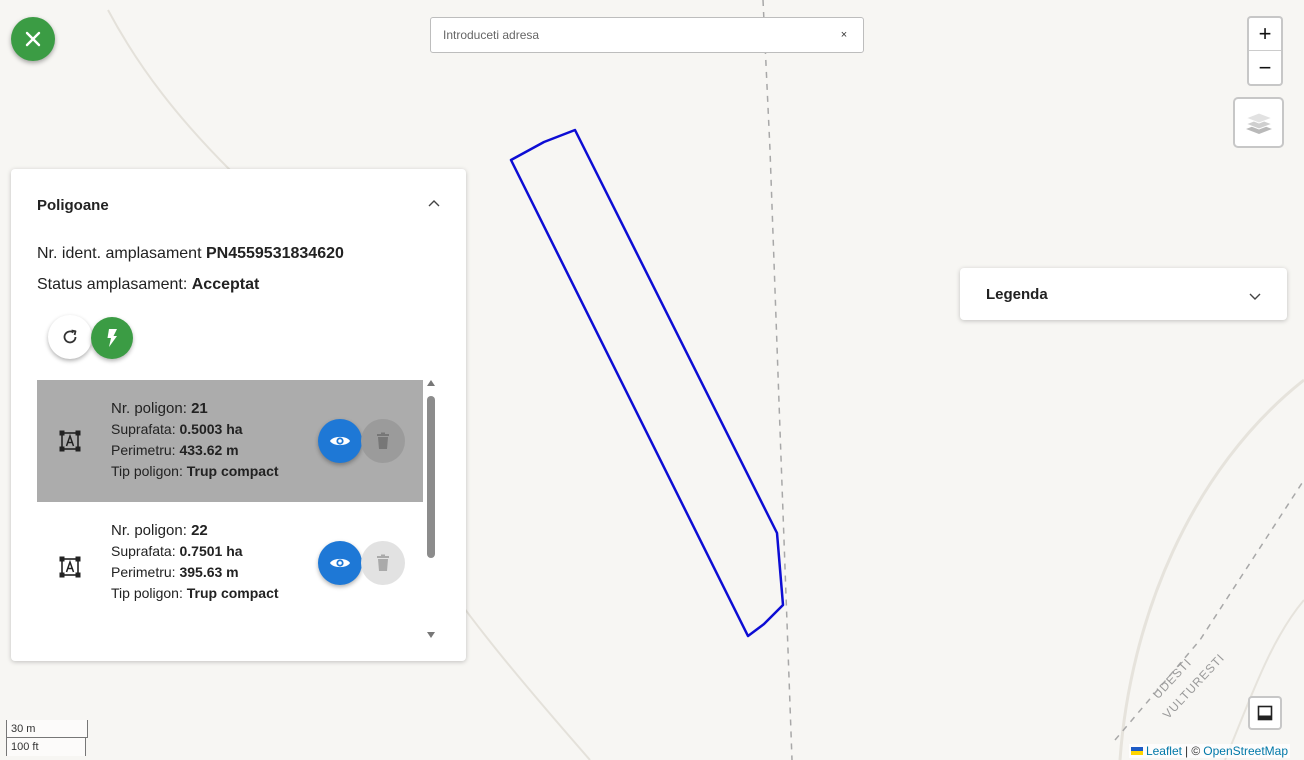 The width and height of the screenshot is (1304, 760). What do you see at coordinates (274, 253) in the screenshot?
I see `ident-value: PN4559531834620` at bounding box center [274, 253].